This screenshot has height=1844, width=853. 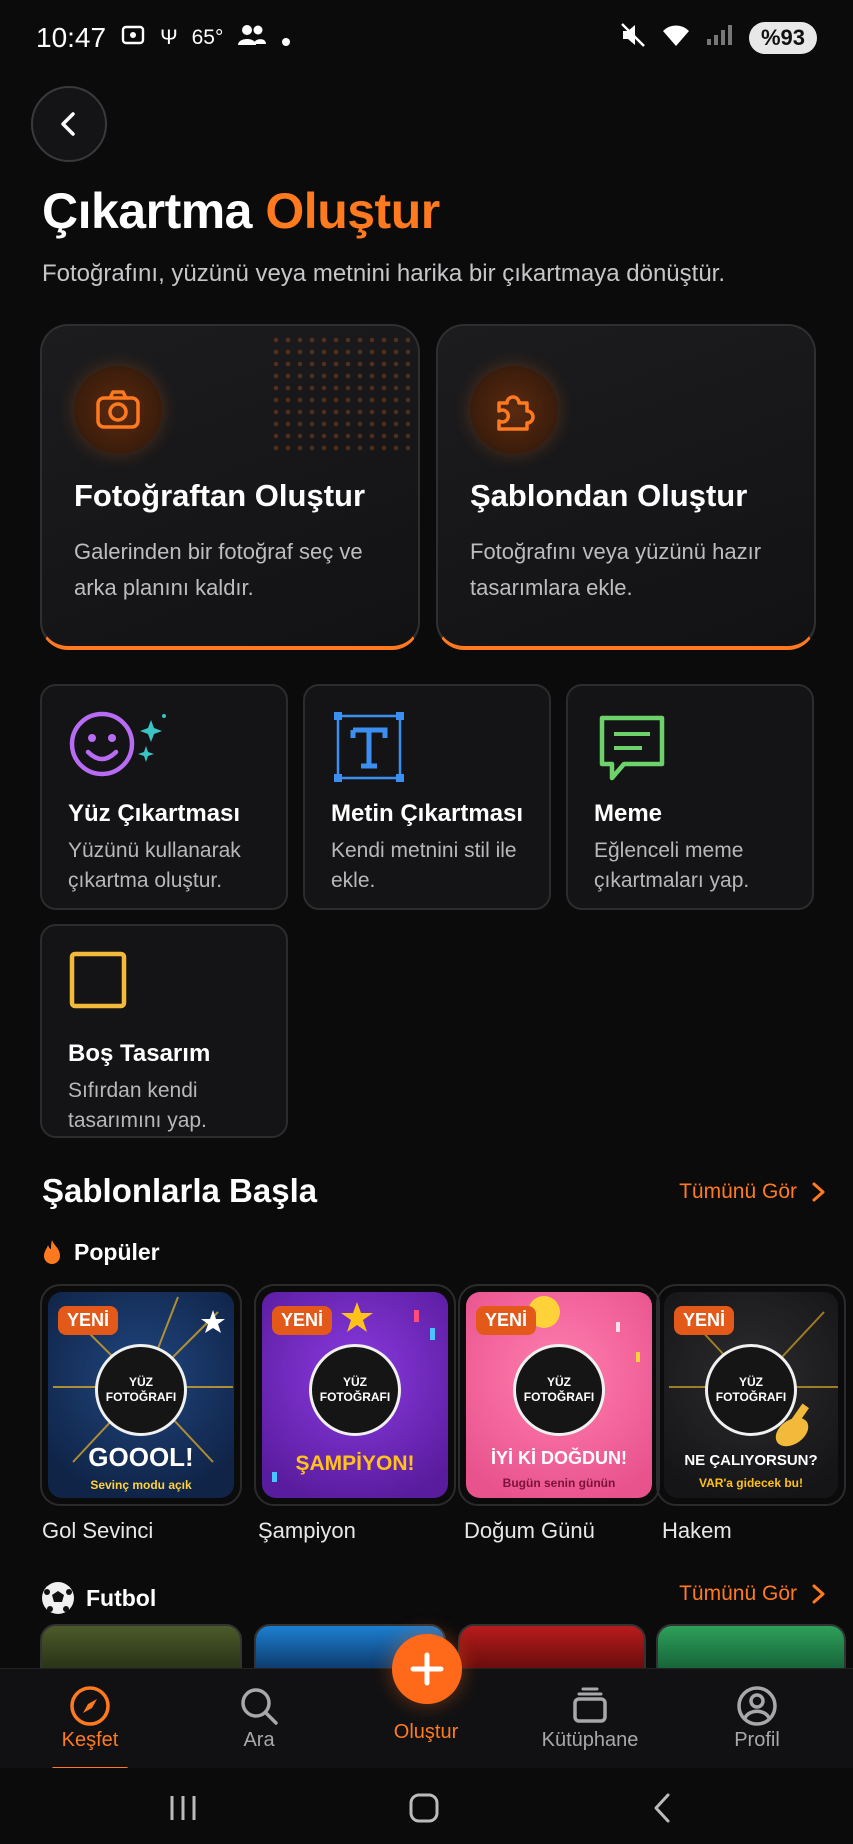 What do you see at coordinates (757, 1740) in the screenshot?
I see `nav-label: Profil` at bounding box center [757, 1740].